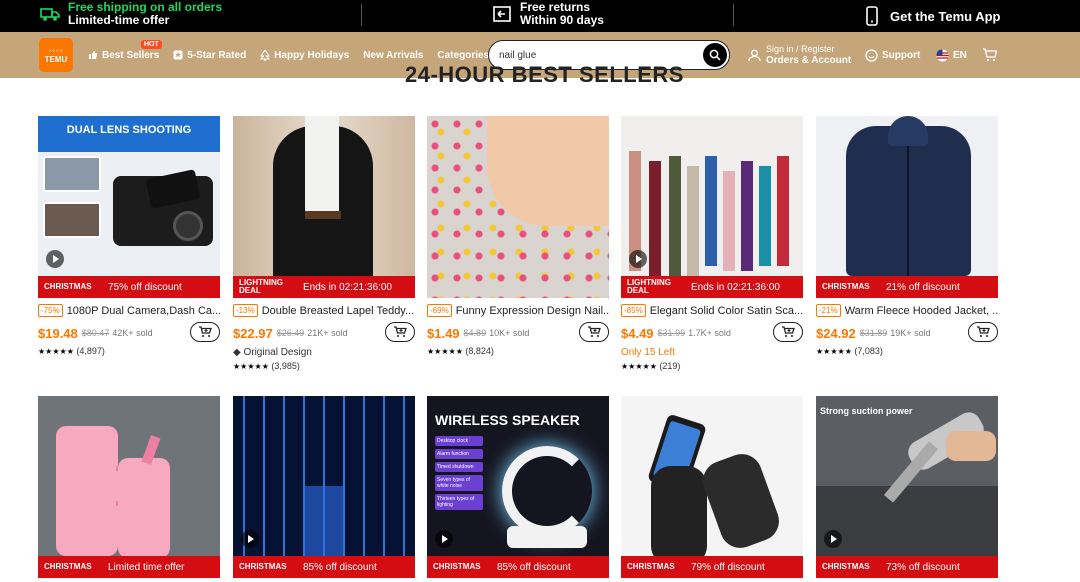  I want to click on image-caption: WIRELESS SPEAKER, so click(507, 420).